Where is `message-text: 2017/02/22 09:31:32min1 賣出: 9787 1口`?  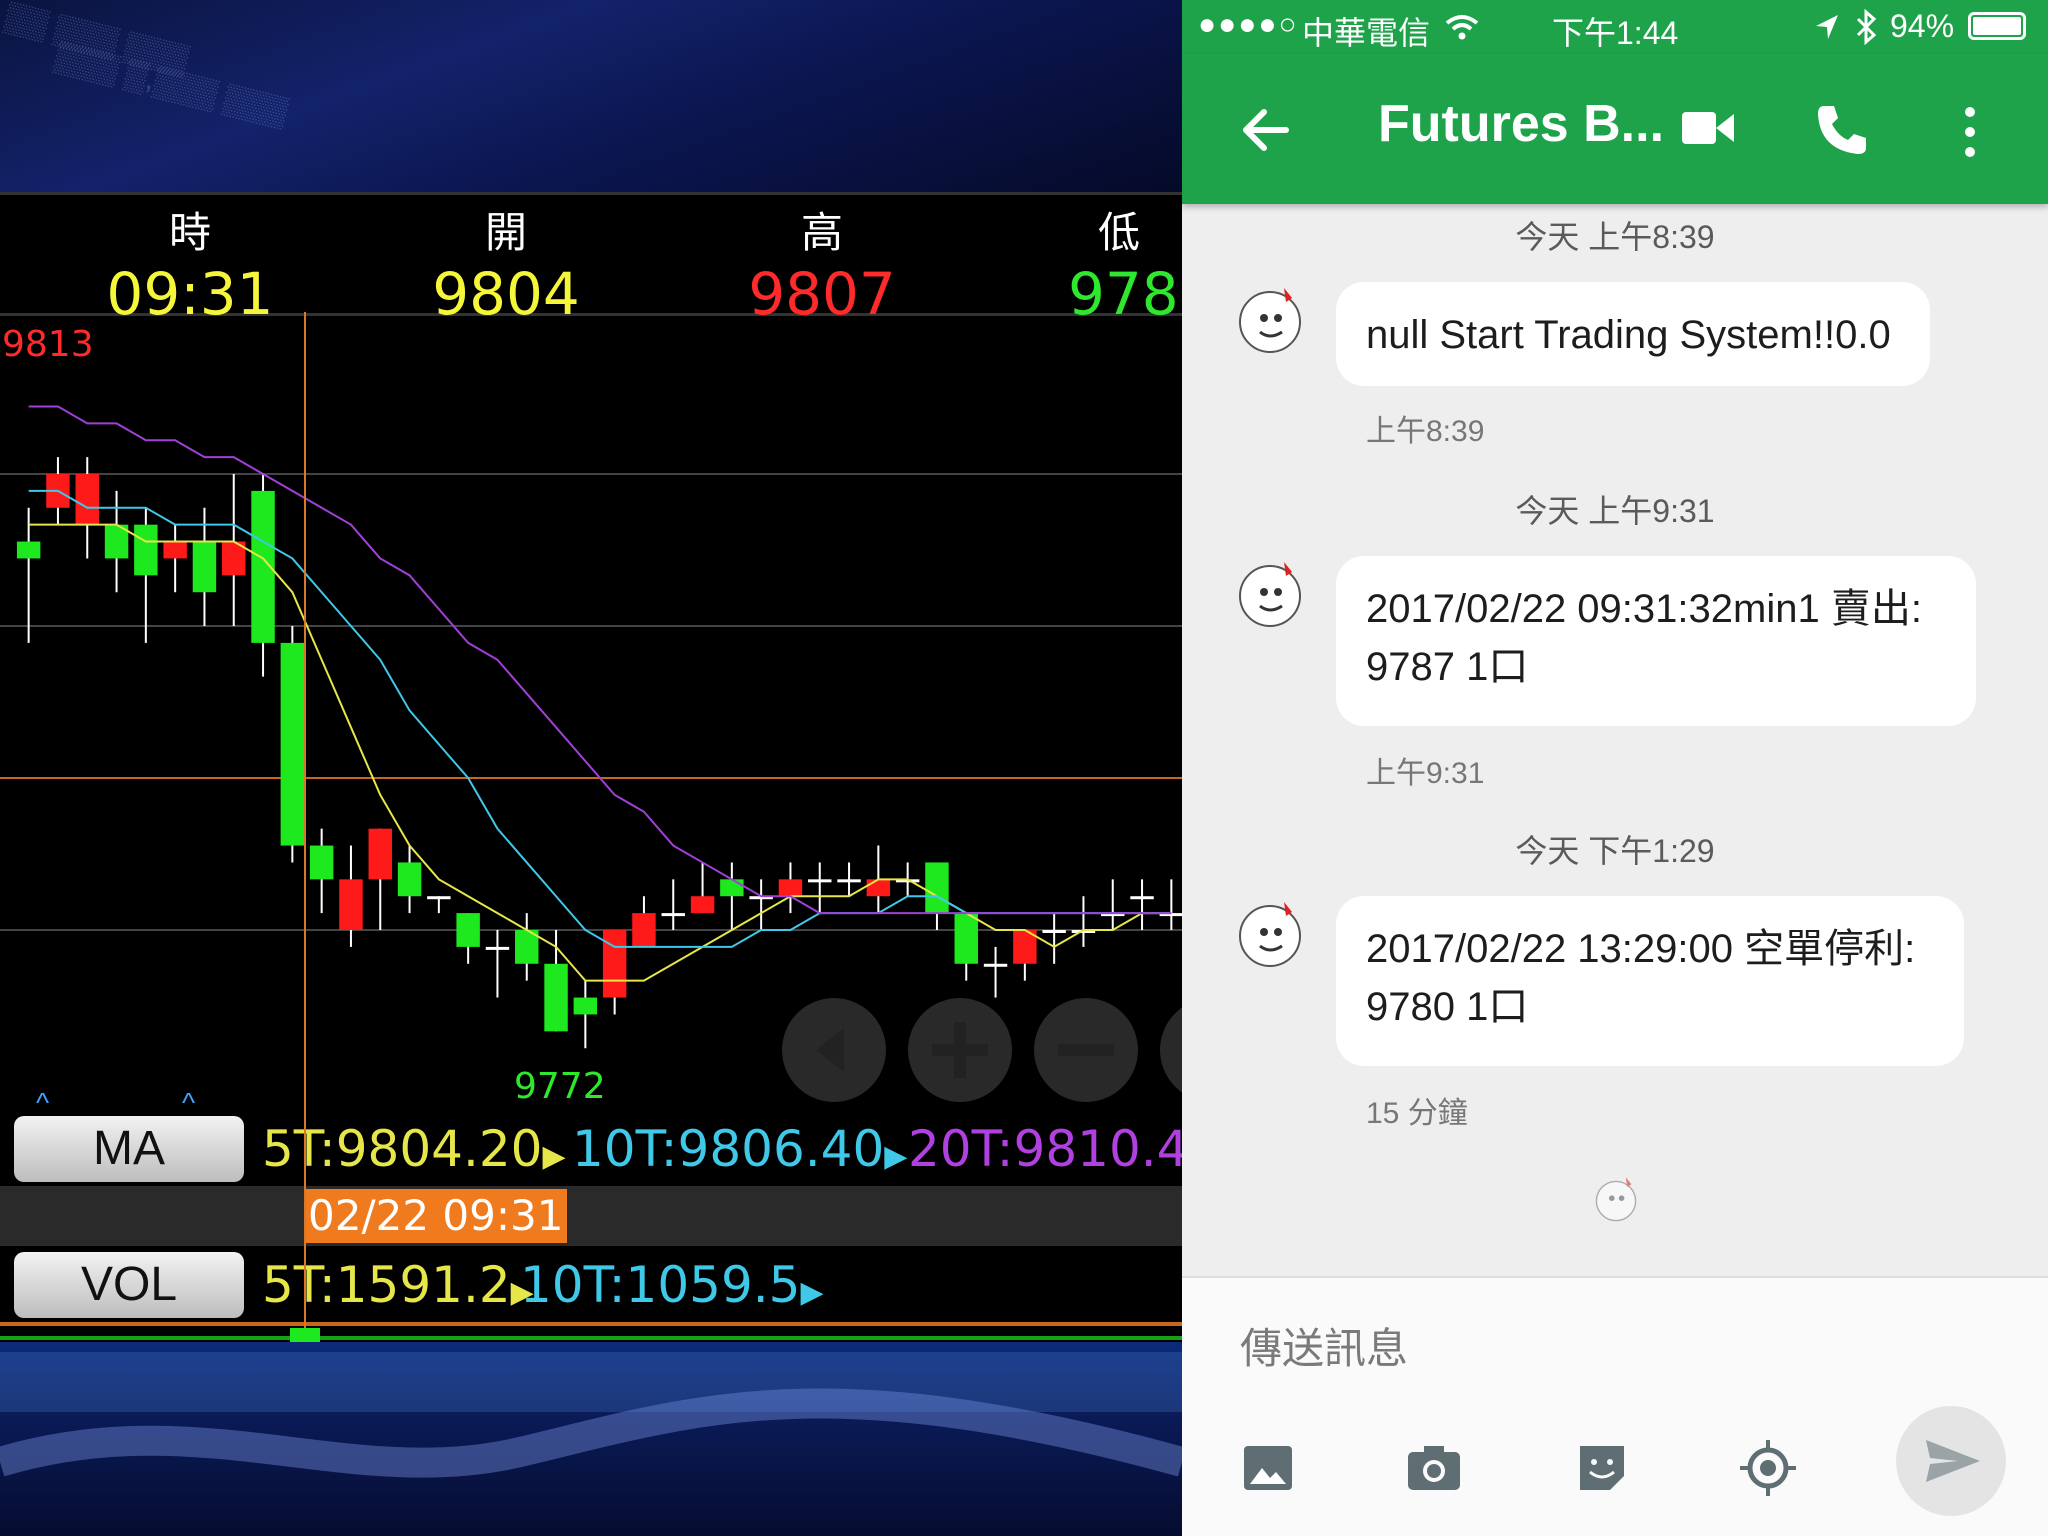
message-text: 2017/02/22 09:31:32min1 賣出: 9787 1口 is located at coordinates (1644, 638).